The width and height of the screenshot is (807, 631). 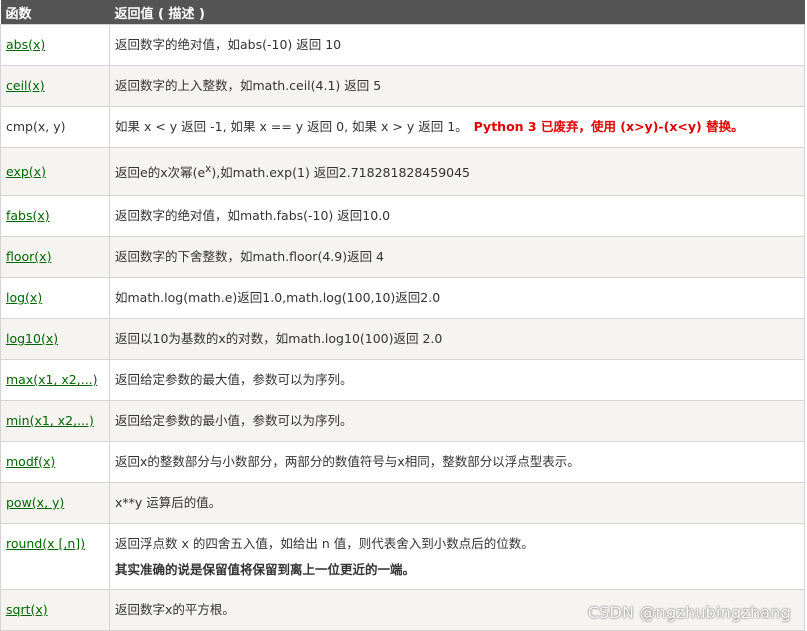 What do you see at coordinates (689, 612) in the screenshot?
I see `csdn-watermark: CSDN @ngzhubingzhang` at bounding box center [689, 612].